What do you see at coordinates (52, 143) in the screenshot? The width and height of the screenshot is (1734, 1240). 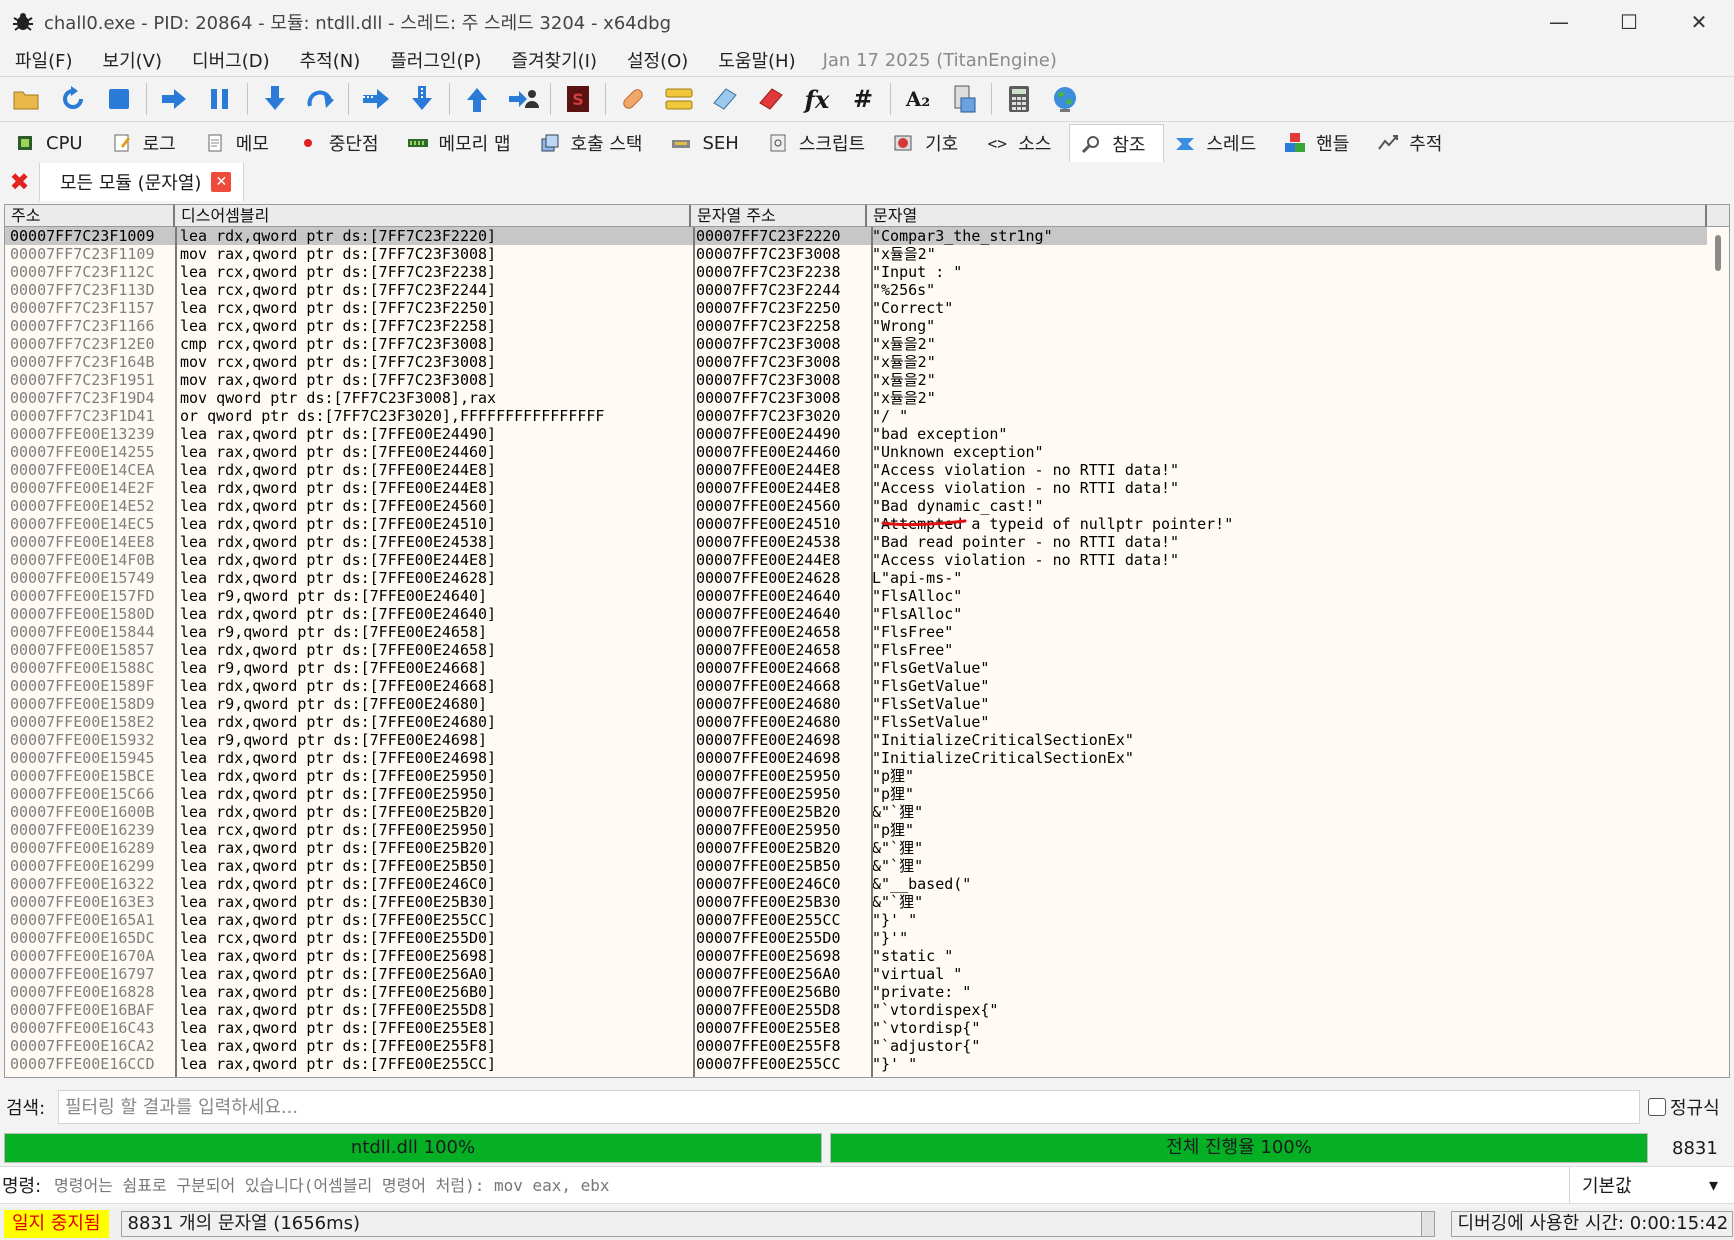 I see `tab-cpu: CPU` at bounding box center [52, 143].